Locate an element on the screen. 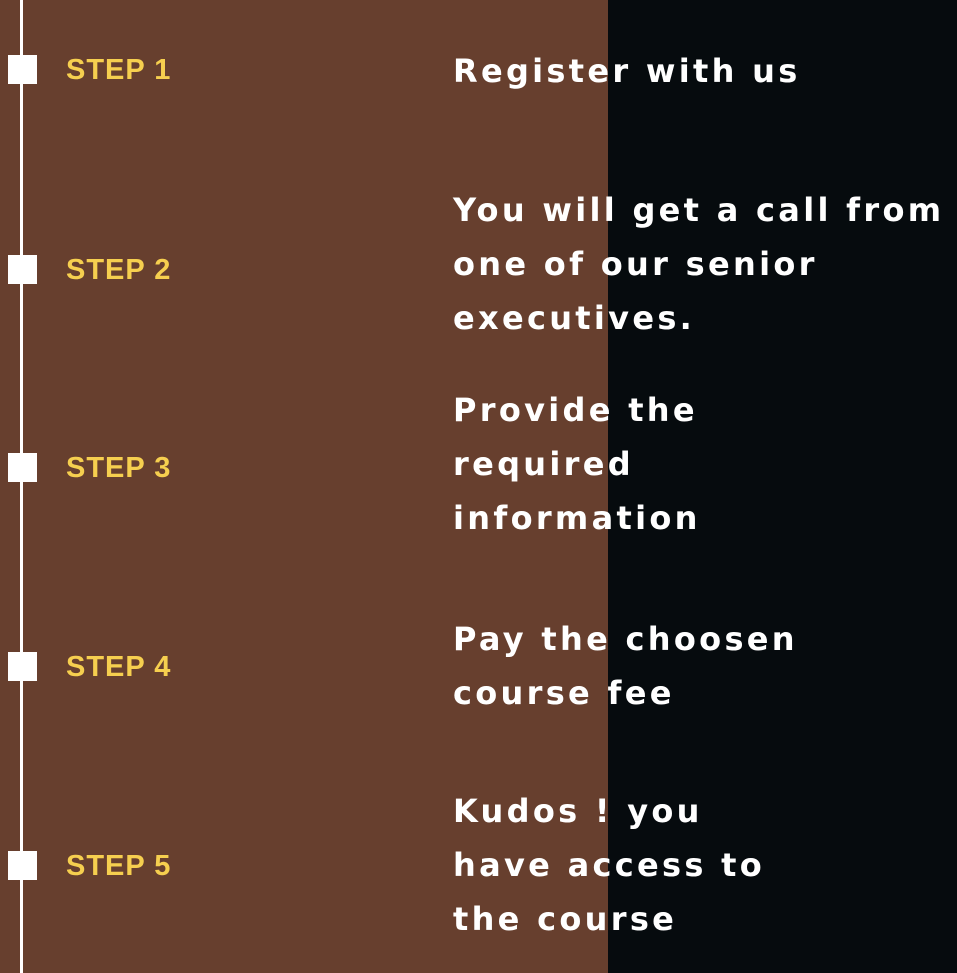 Image resolution: width=957 pixels, height=973 pixels. step-label-5: STEP 5 is located at coordinates (119, 866).